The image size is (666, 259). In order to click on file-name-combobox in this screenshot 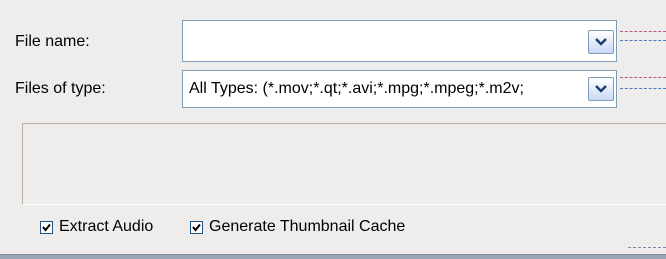, I will do `click(399, 41)`.